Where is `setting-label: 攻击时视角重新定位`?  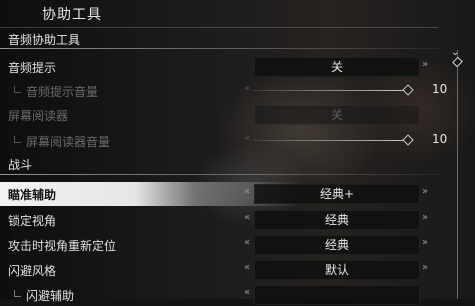 setting-label: 攻击时视角重新定位 is located at coordinates (62, 246).